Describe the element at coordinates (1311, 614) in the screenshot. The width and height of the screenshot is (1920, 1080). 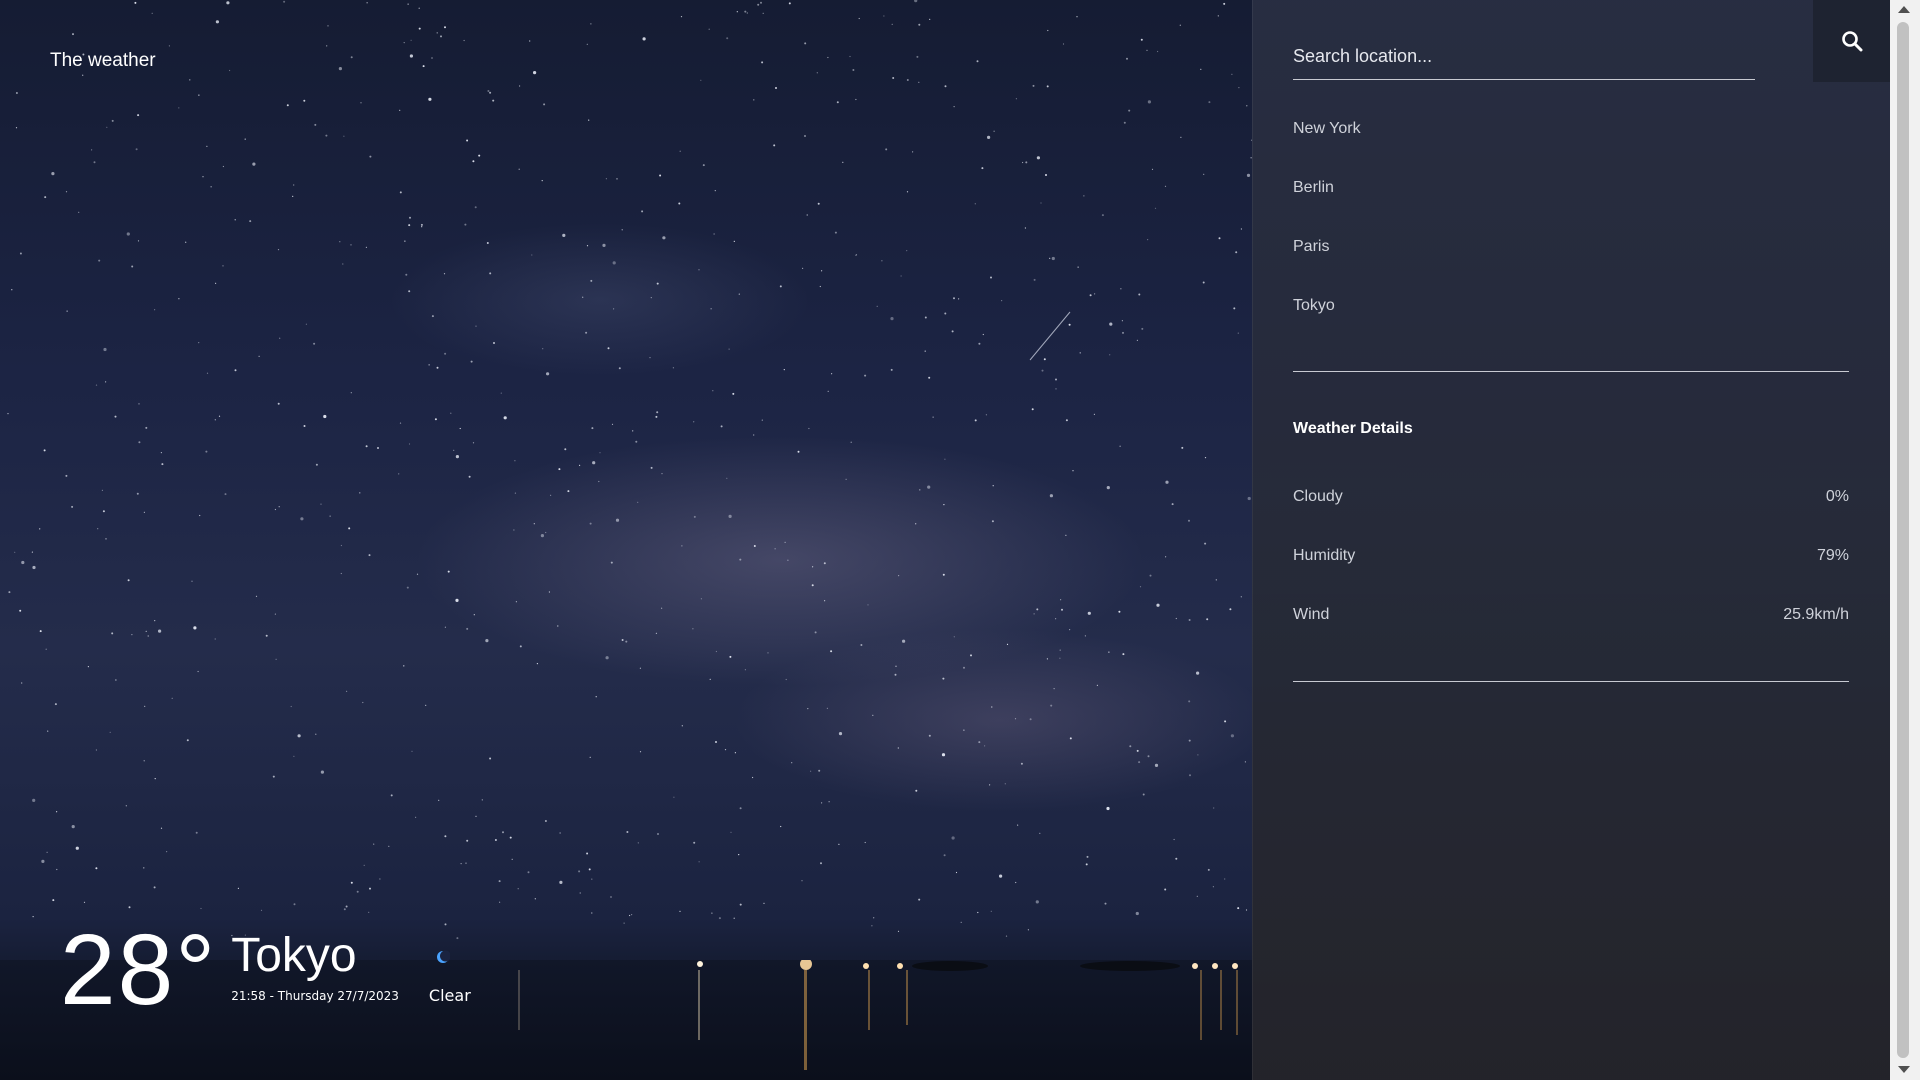
I see `detail-label: Wind` at that location.